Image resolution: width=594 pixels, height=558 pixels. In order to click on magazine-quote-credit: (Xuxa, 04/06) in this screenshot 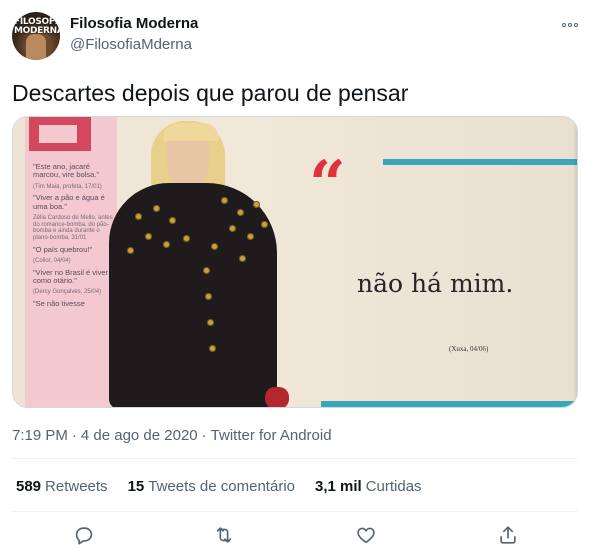, I will do `click(469, 349)`.